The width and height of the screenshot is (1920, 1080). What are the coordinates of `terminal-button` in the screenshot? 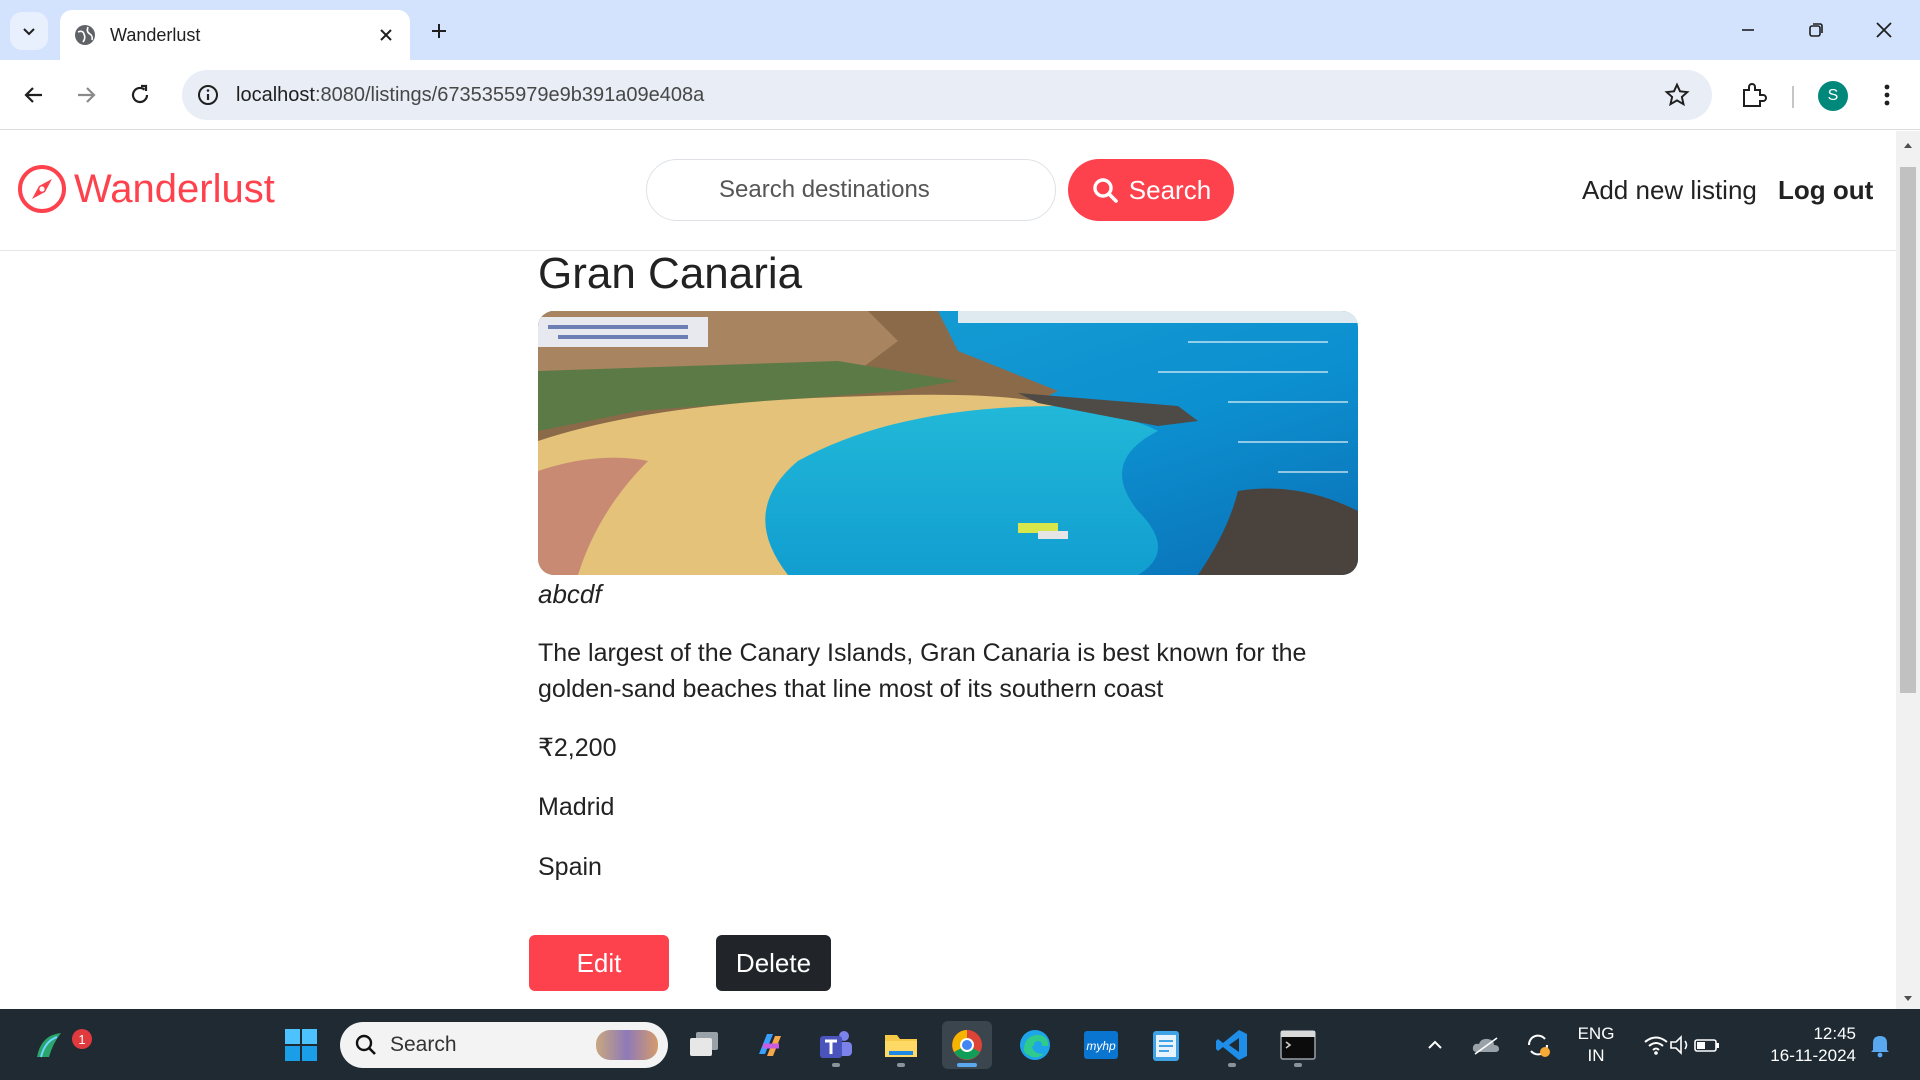 It's located at (1298, 1045).